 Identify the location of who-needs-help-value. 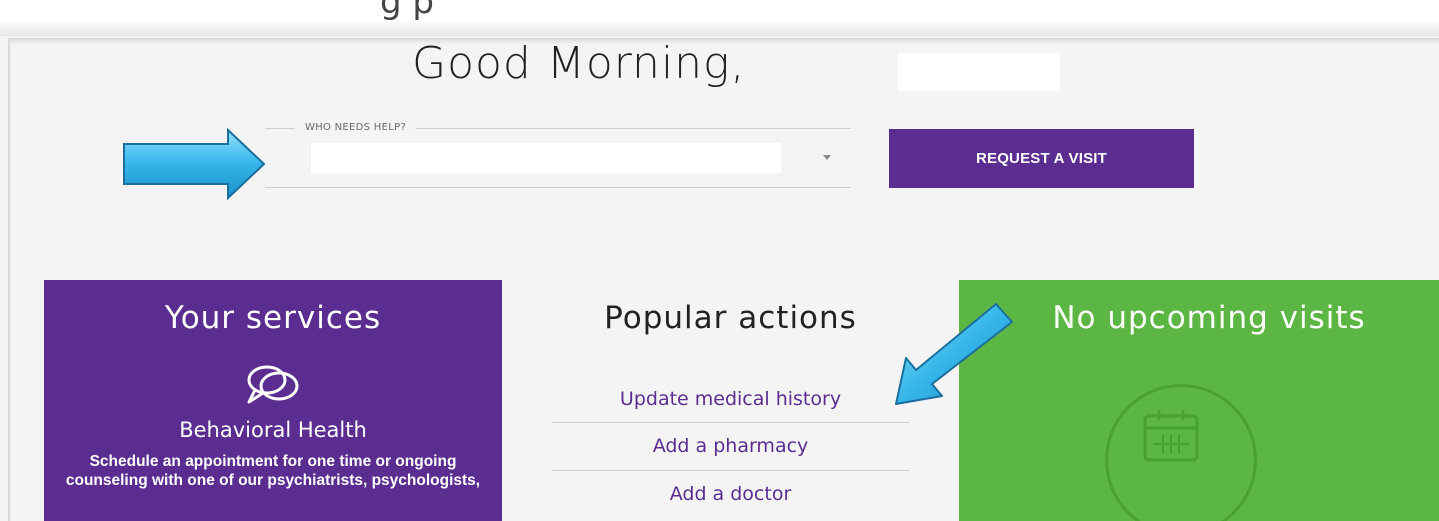
(546, 158).